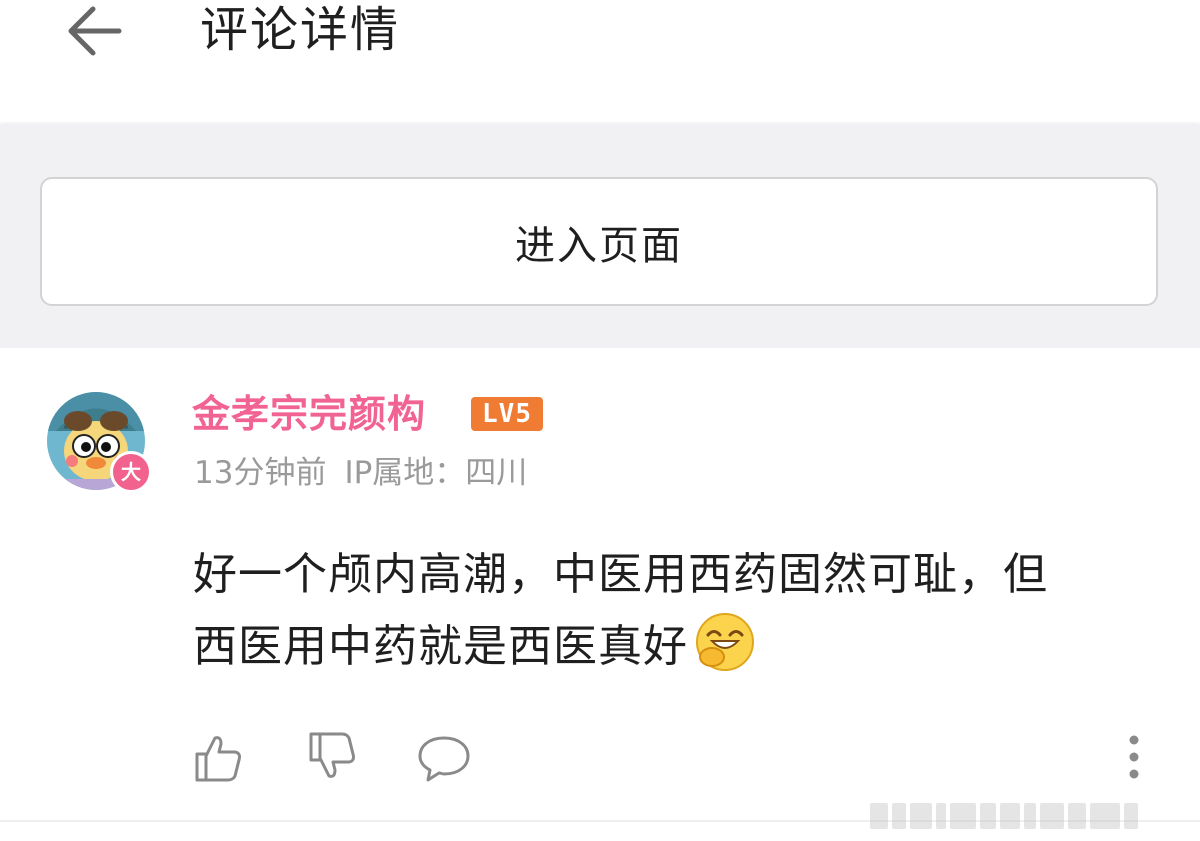 This screenshot has width=1200, height=841. I want to click on dislike-button, so click(332, 757).